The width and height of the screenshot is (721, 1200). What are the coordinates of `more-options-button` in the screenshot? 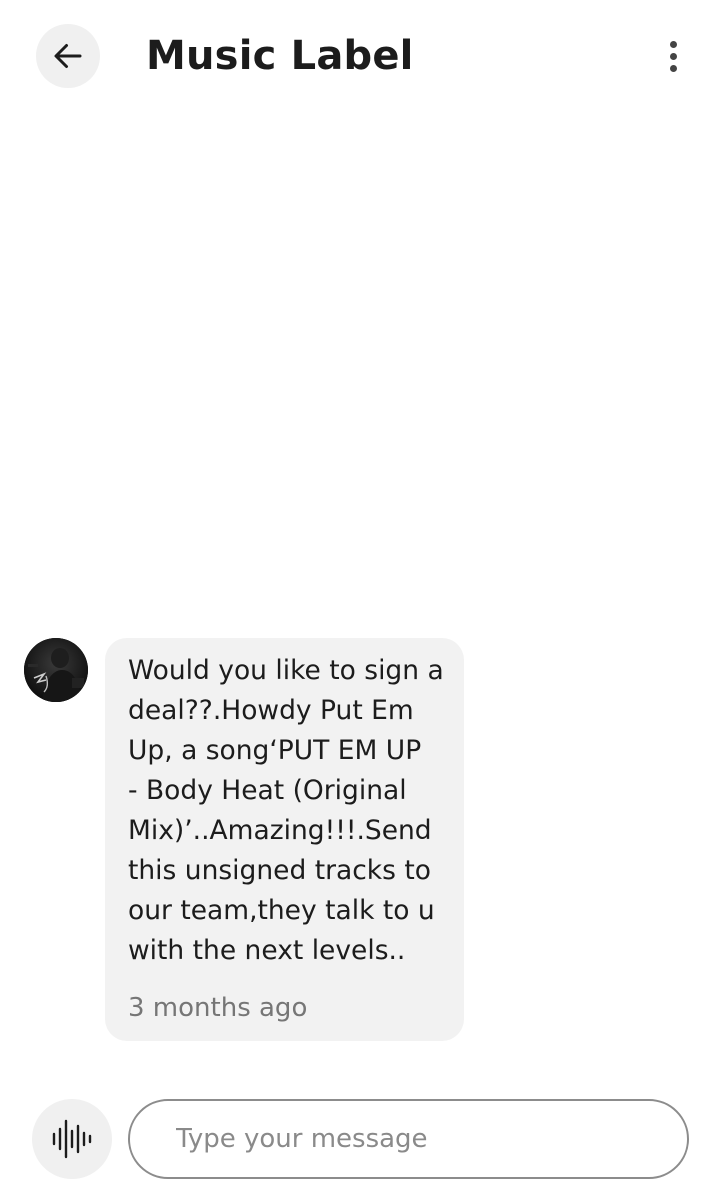 It's located at (673, 56).